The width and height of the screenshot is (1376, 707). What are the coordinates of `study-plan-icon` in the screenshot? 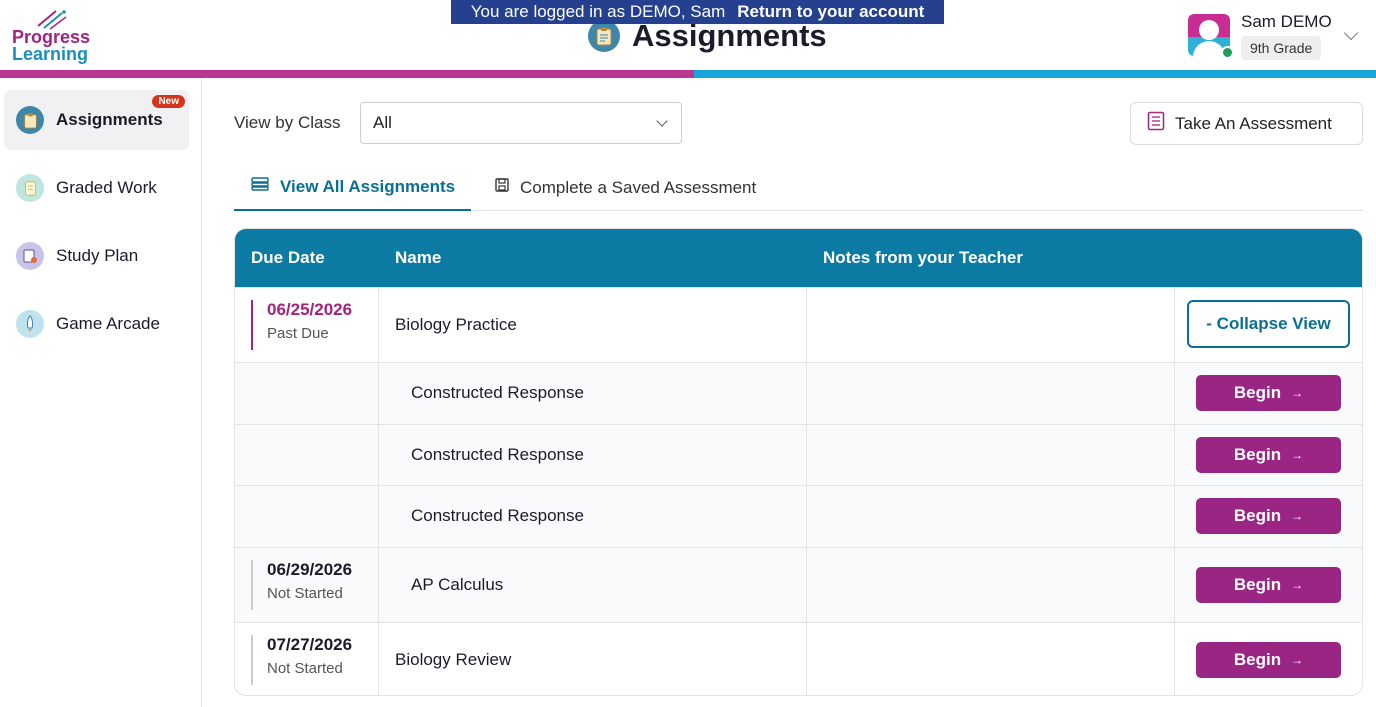 It's located at (30, 256).